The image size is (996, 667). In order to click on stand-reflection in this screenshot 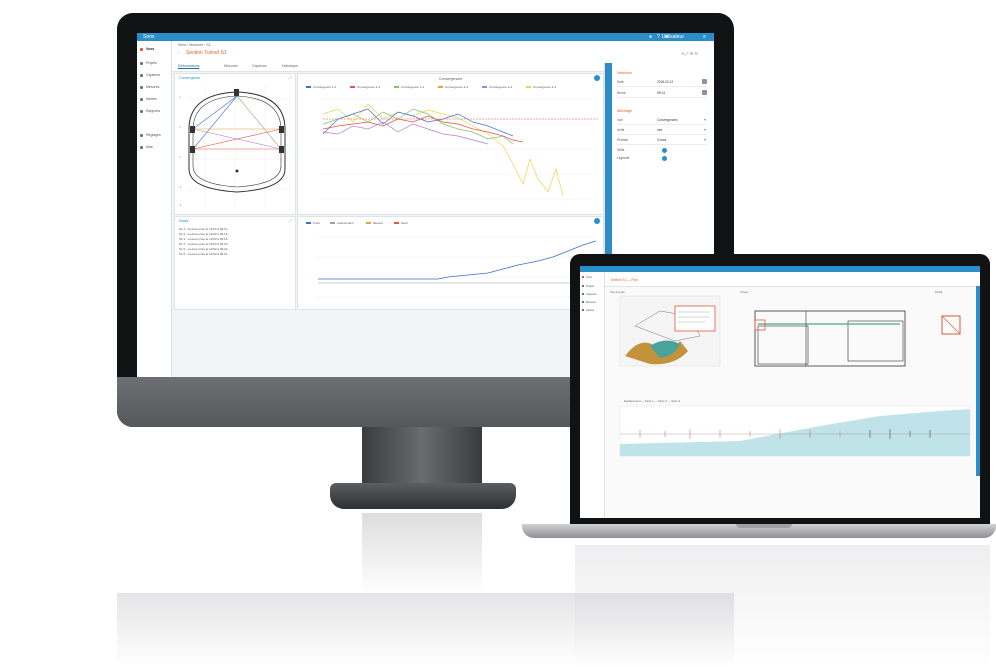, I will do `click(422, 553)`.